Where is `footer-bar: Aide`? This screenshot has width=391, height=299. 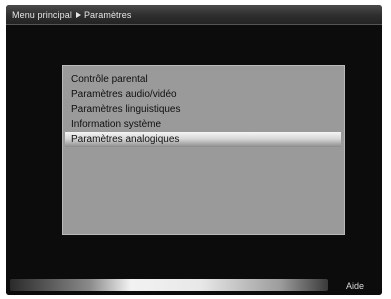
footer-bar: Aide is located at coordinates (194, 286).